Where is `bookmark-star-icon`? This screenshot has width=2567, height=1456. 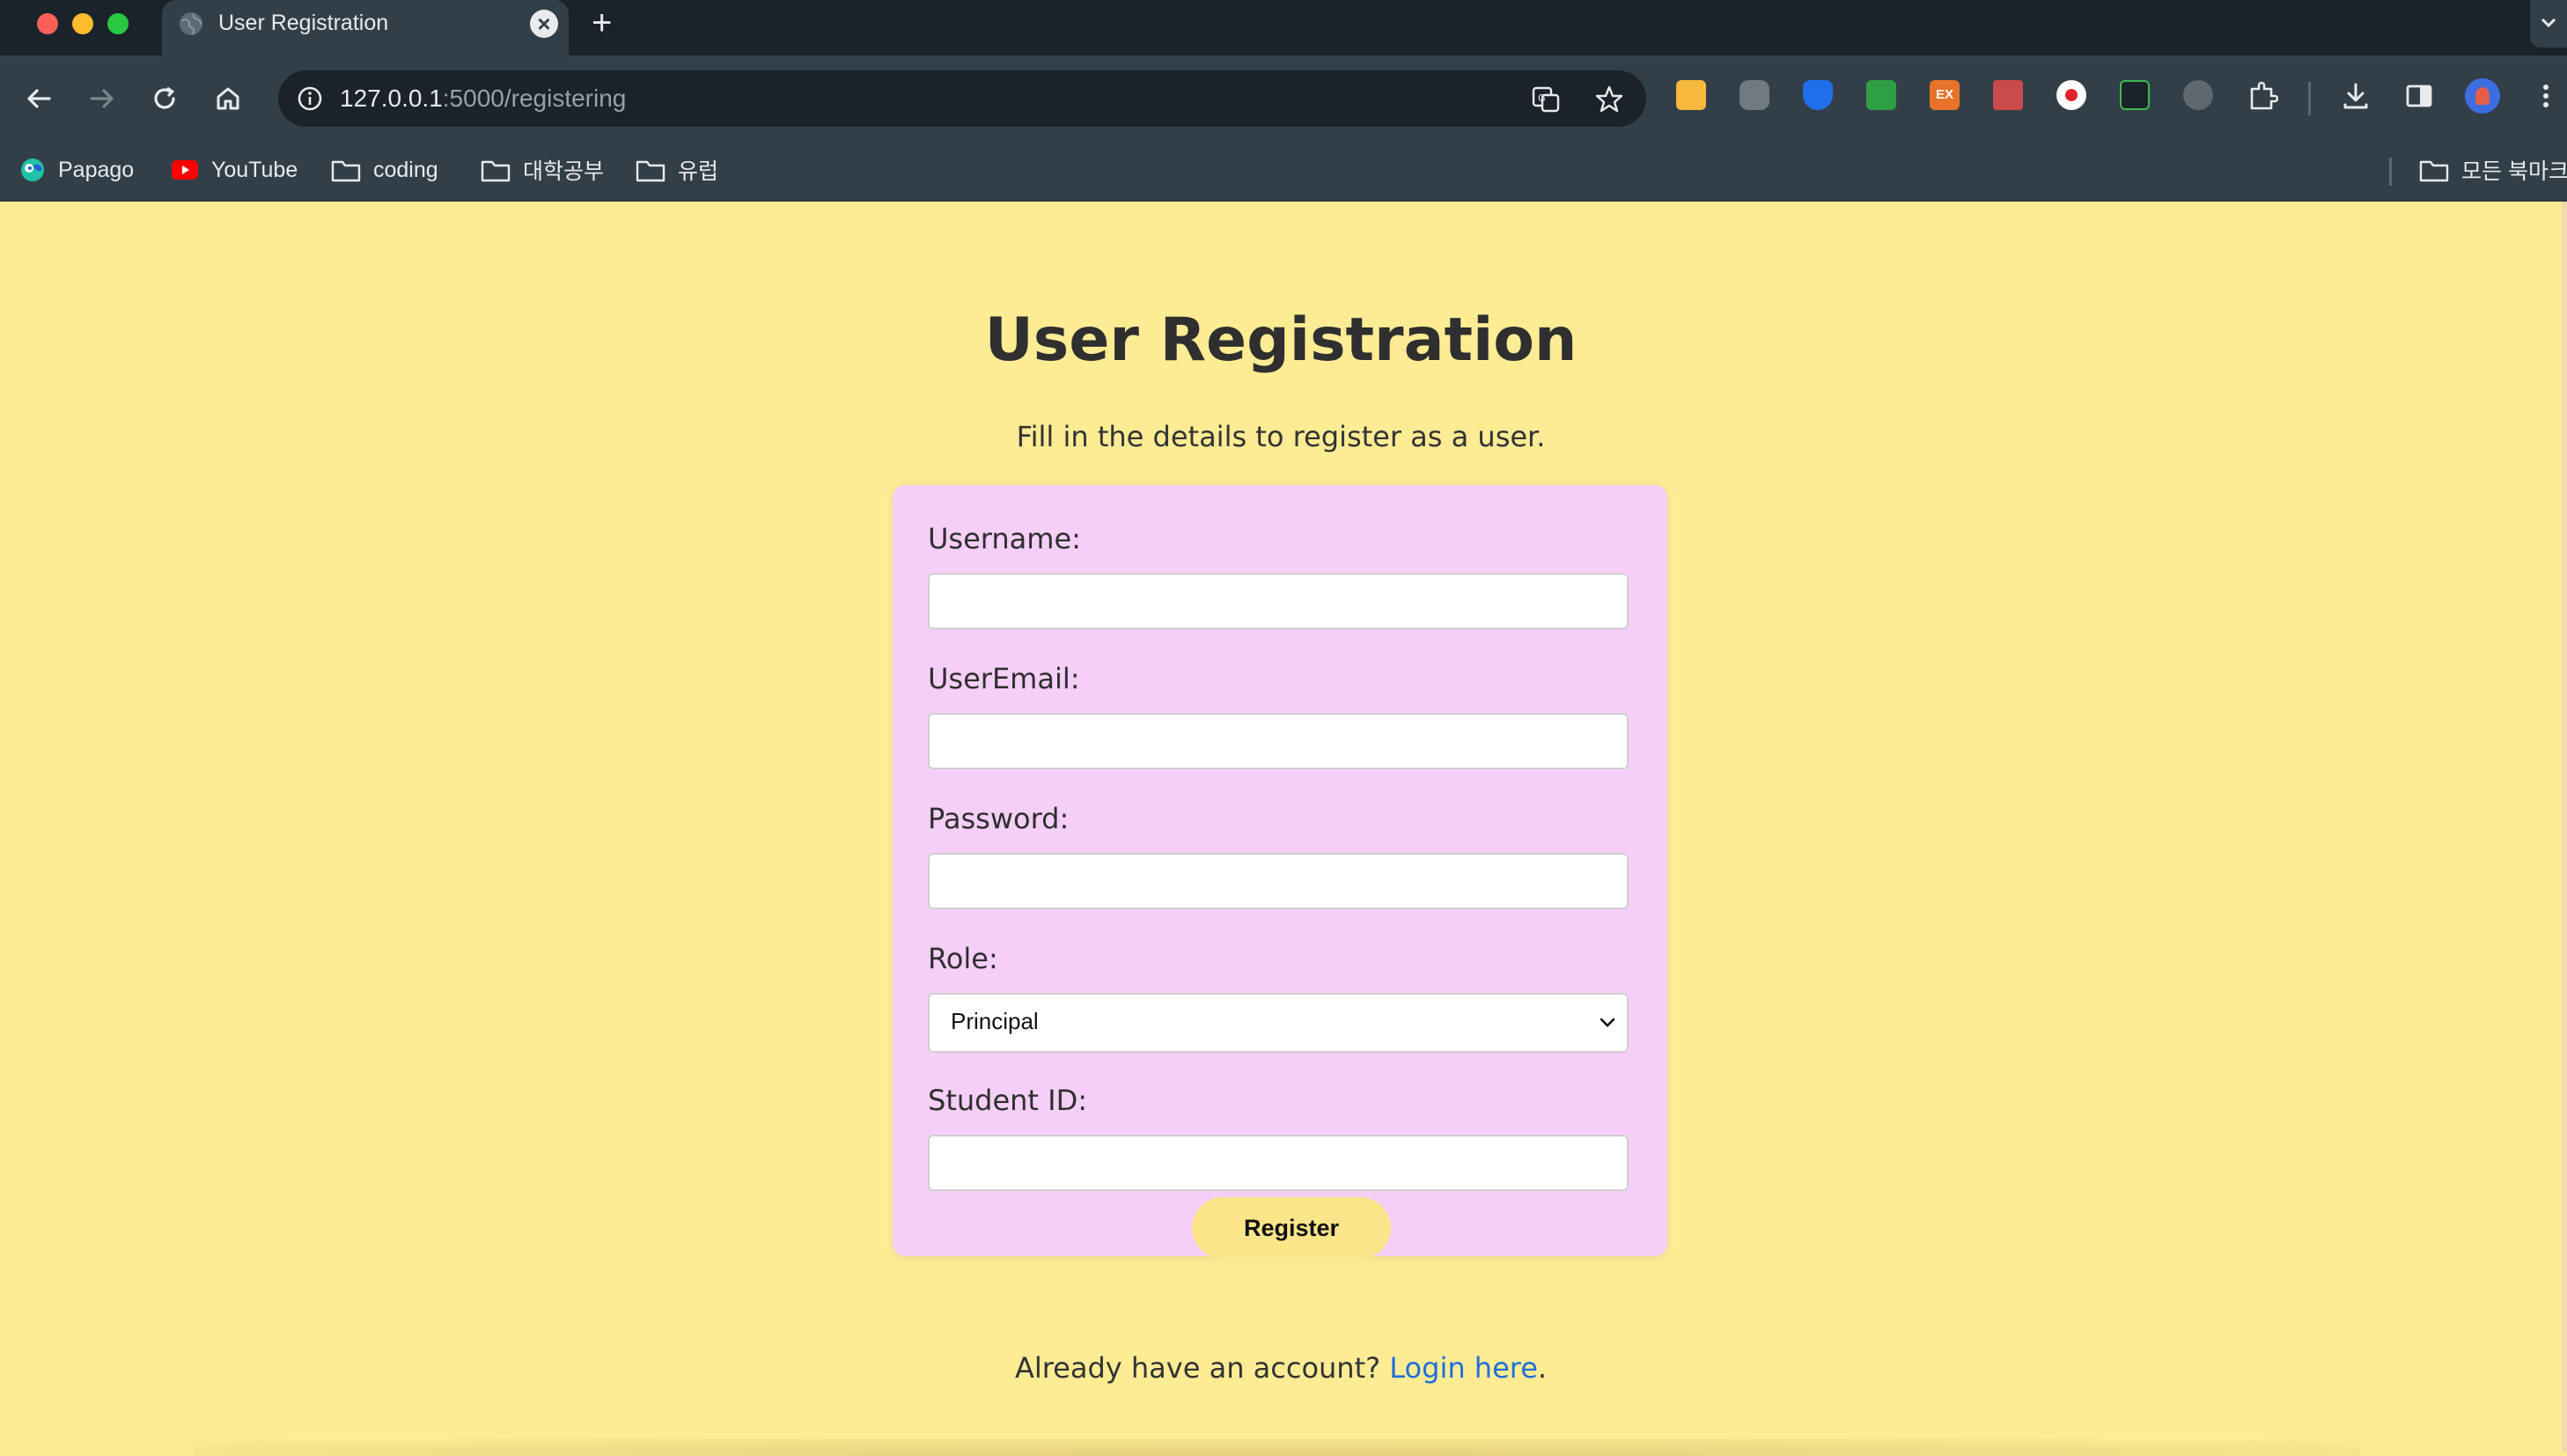
bookmark-star-icon is located at coordinates (1609, 99).